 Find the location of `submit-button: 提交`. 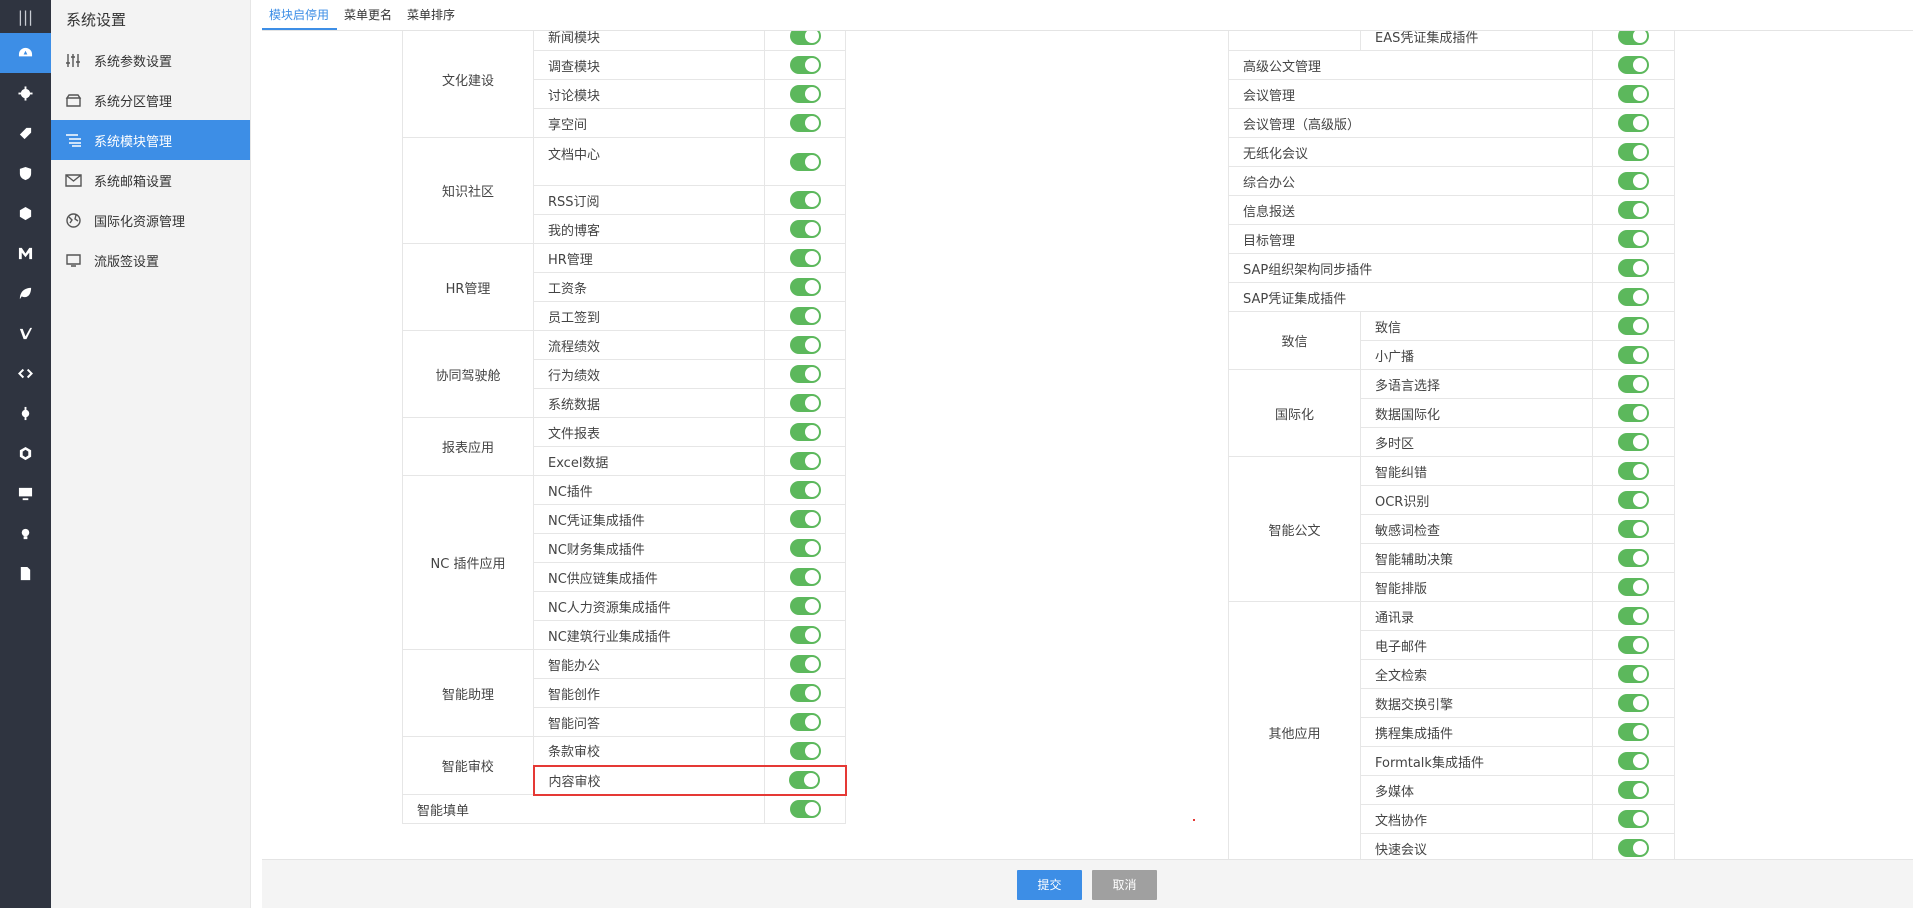

submit-button: 提交 is located at coordinates (1049, 885).